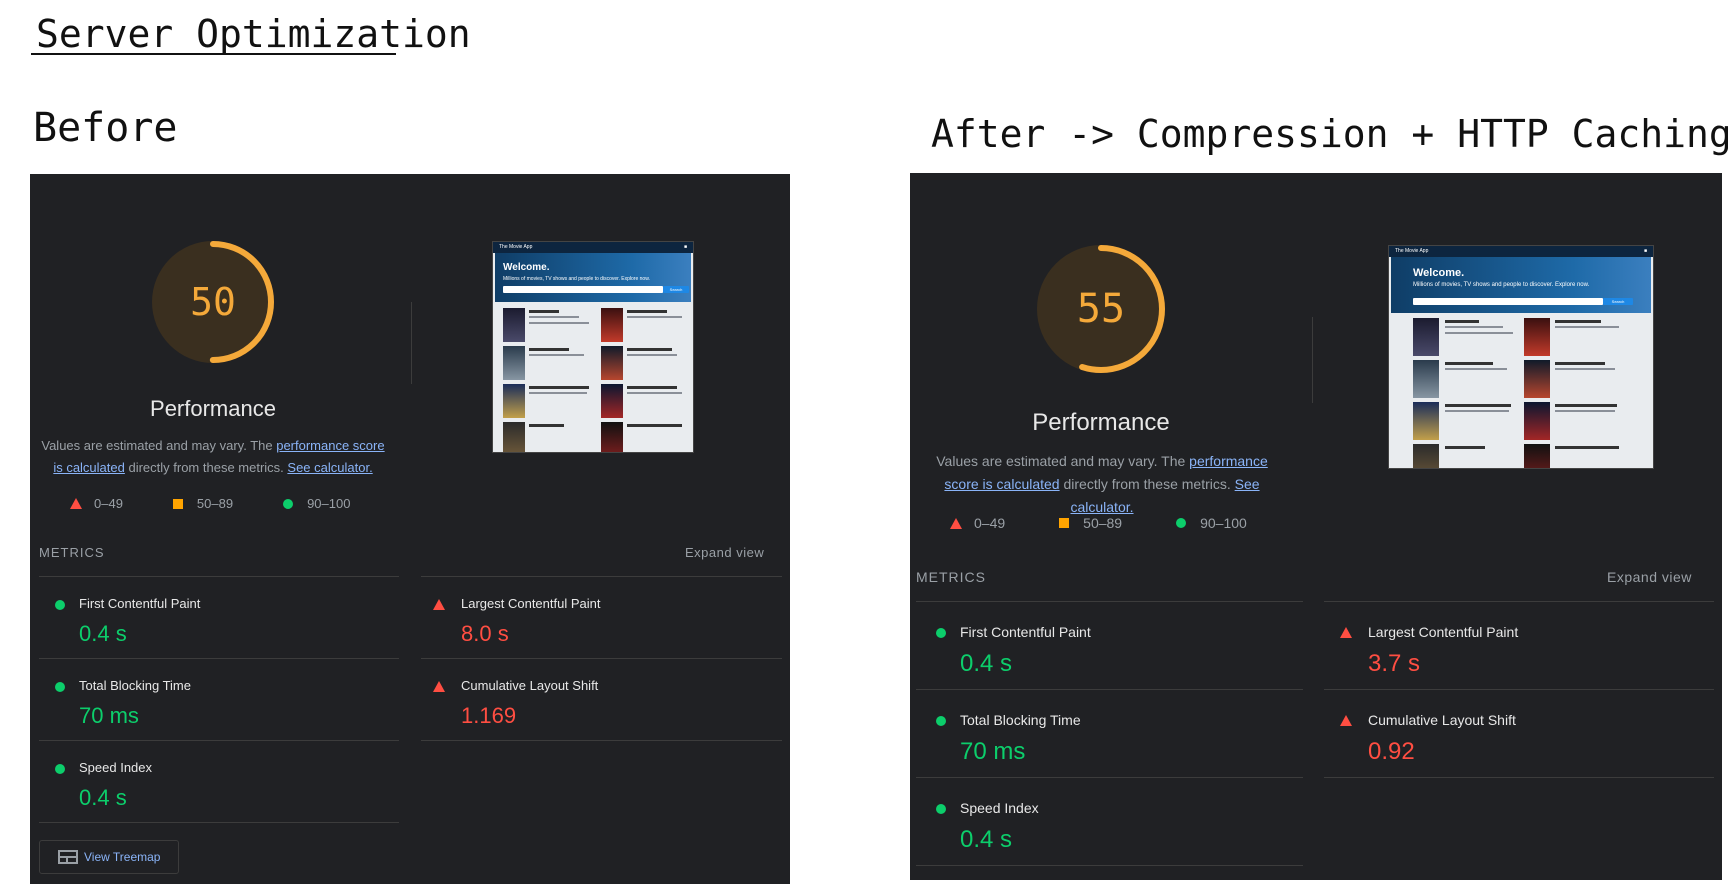 This screenshot has width=1728, height=888. Describe the element at coordinates (411, 343) in the screenshot. I see `gauge-divider` at that location.